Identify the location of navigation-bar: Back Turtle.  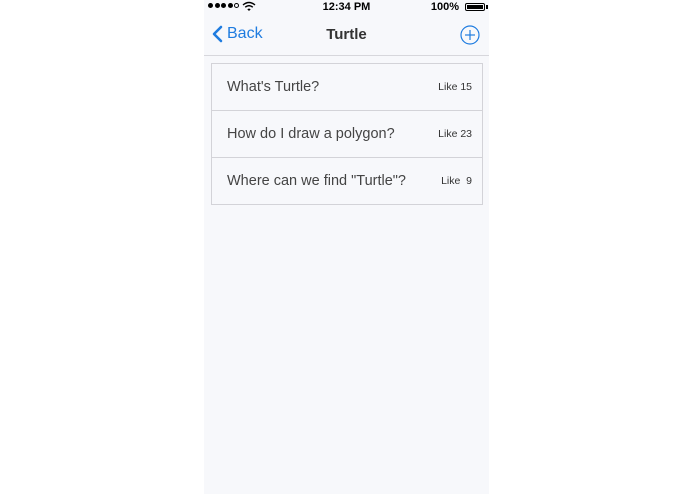
(346, 35).